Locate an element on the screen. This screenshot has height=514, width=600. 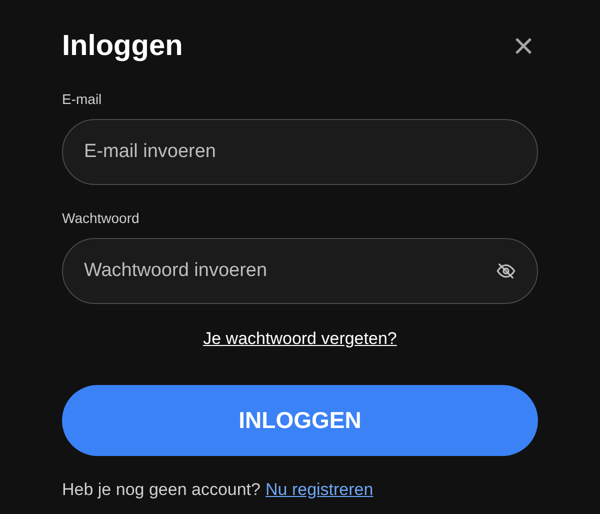
dialog-title: Inloggen is located at coordinates (122, 46).